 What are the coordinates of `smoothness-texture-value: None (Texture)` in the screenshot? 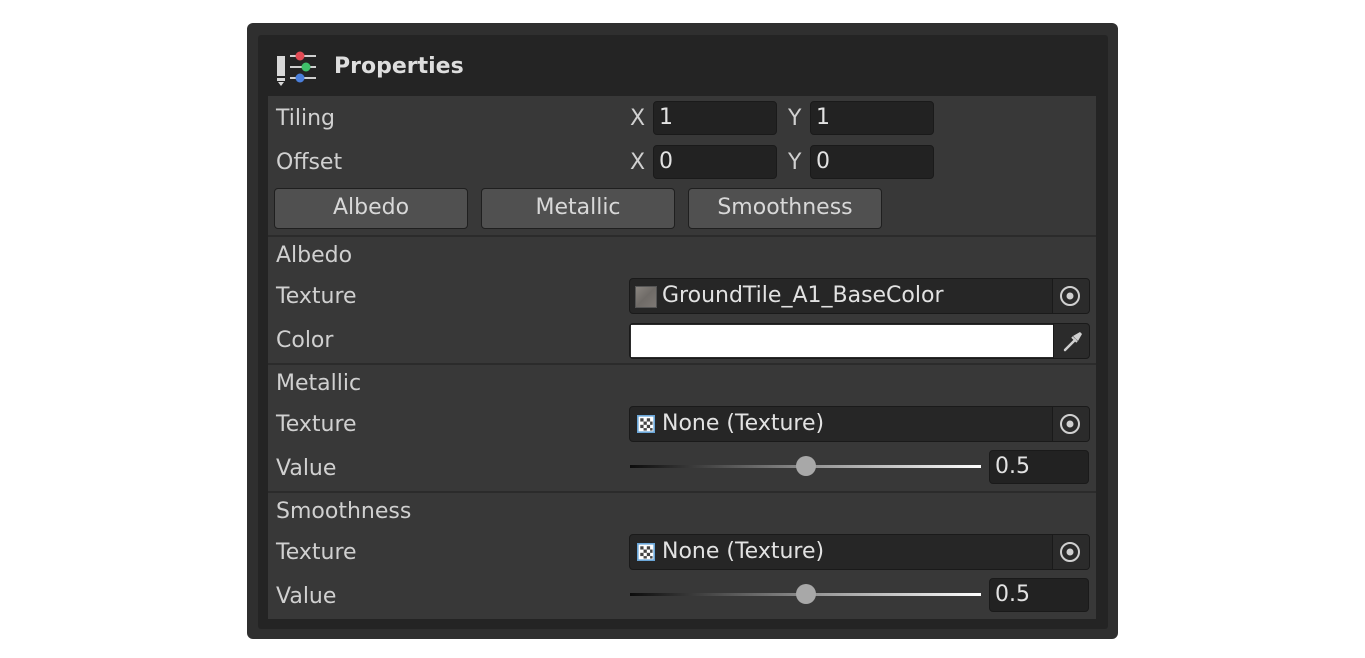 It's located at (743, 551).